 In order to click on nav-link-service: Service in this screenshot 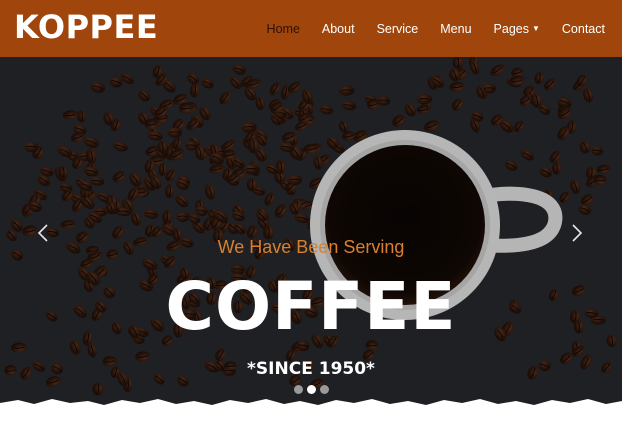, I will do `click(398, 29)`.